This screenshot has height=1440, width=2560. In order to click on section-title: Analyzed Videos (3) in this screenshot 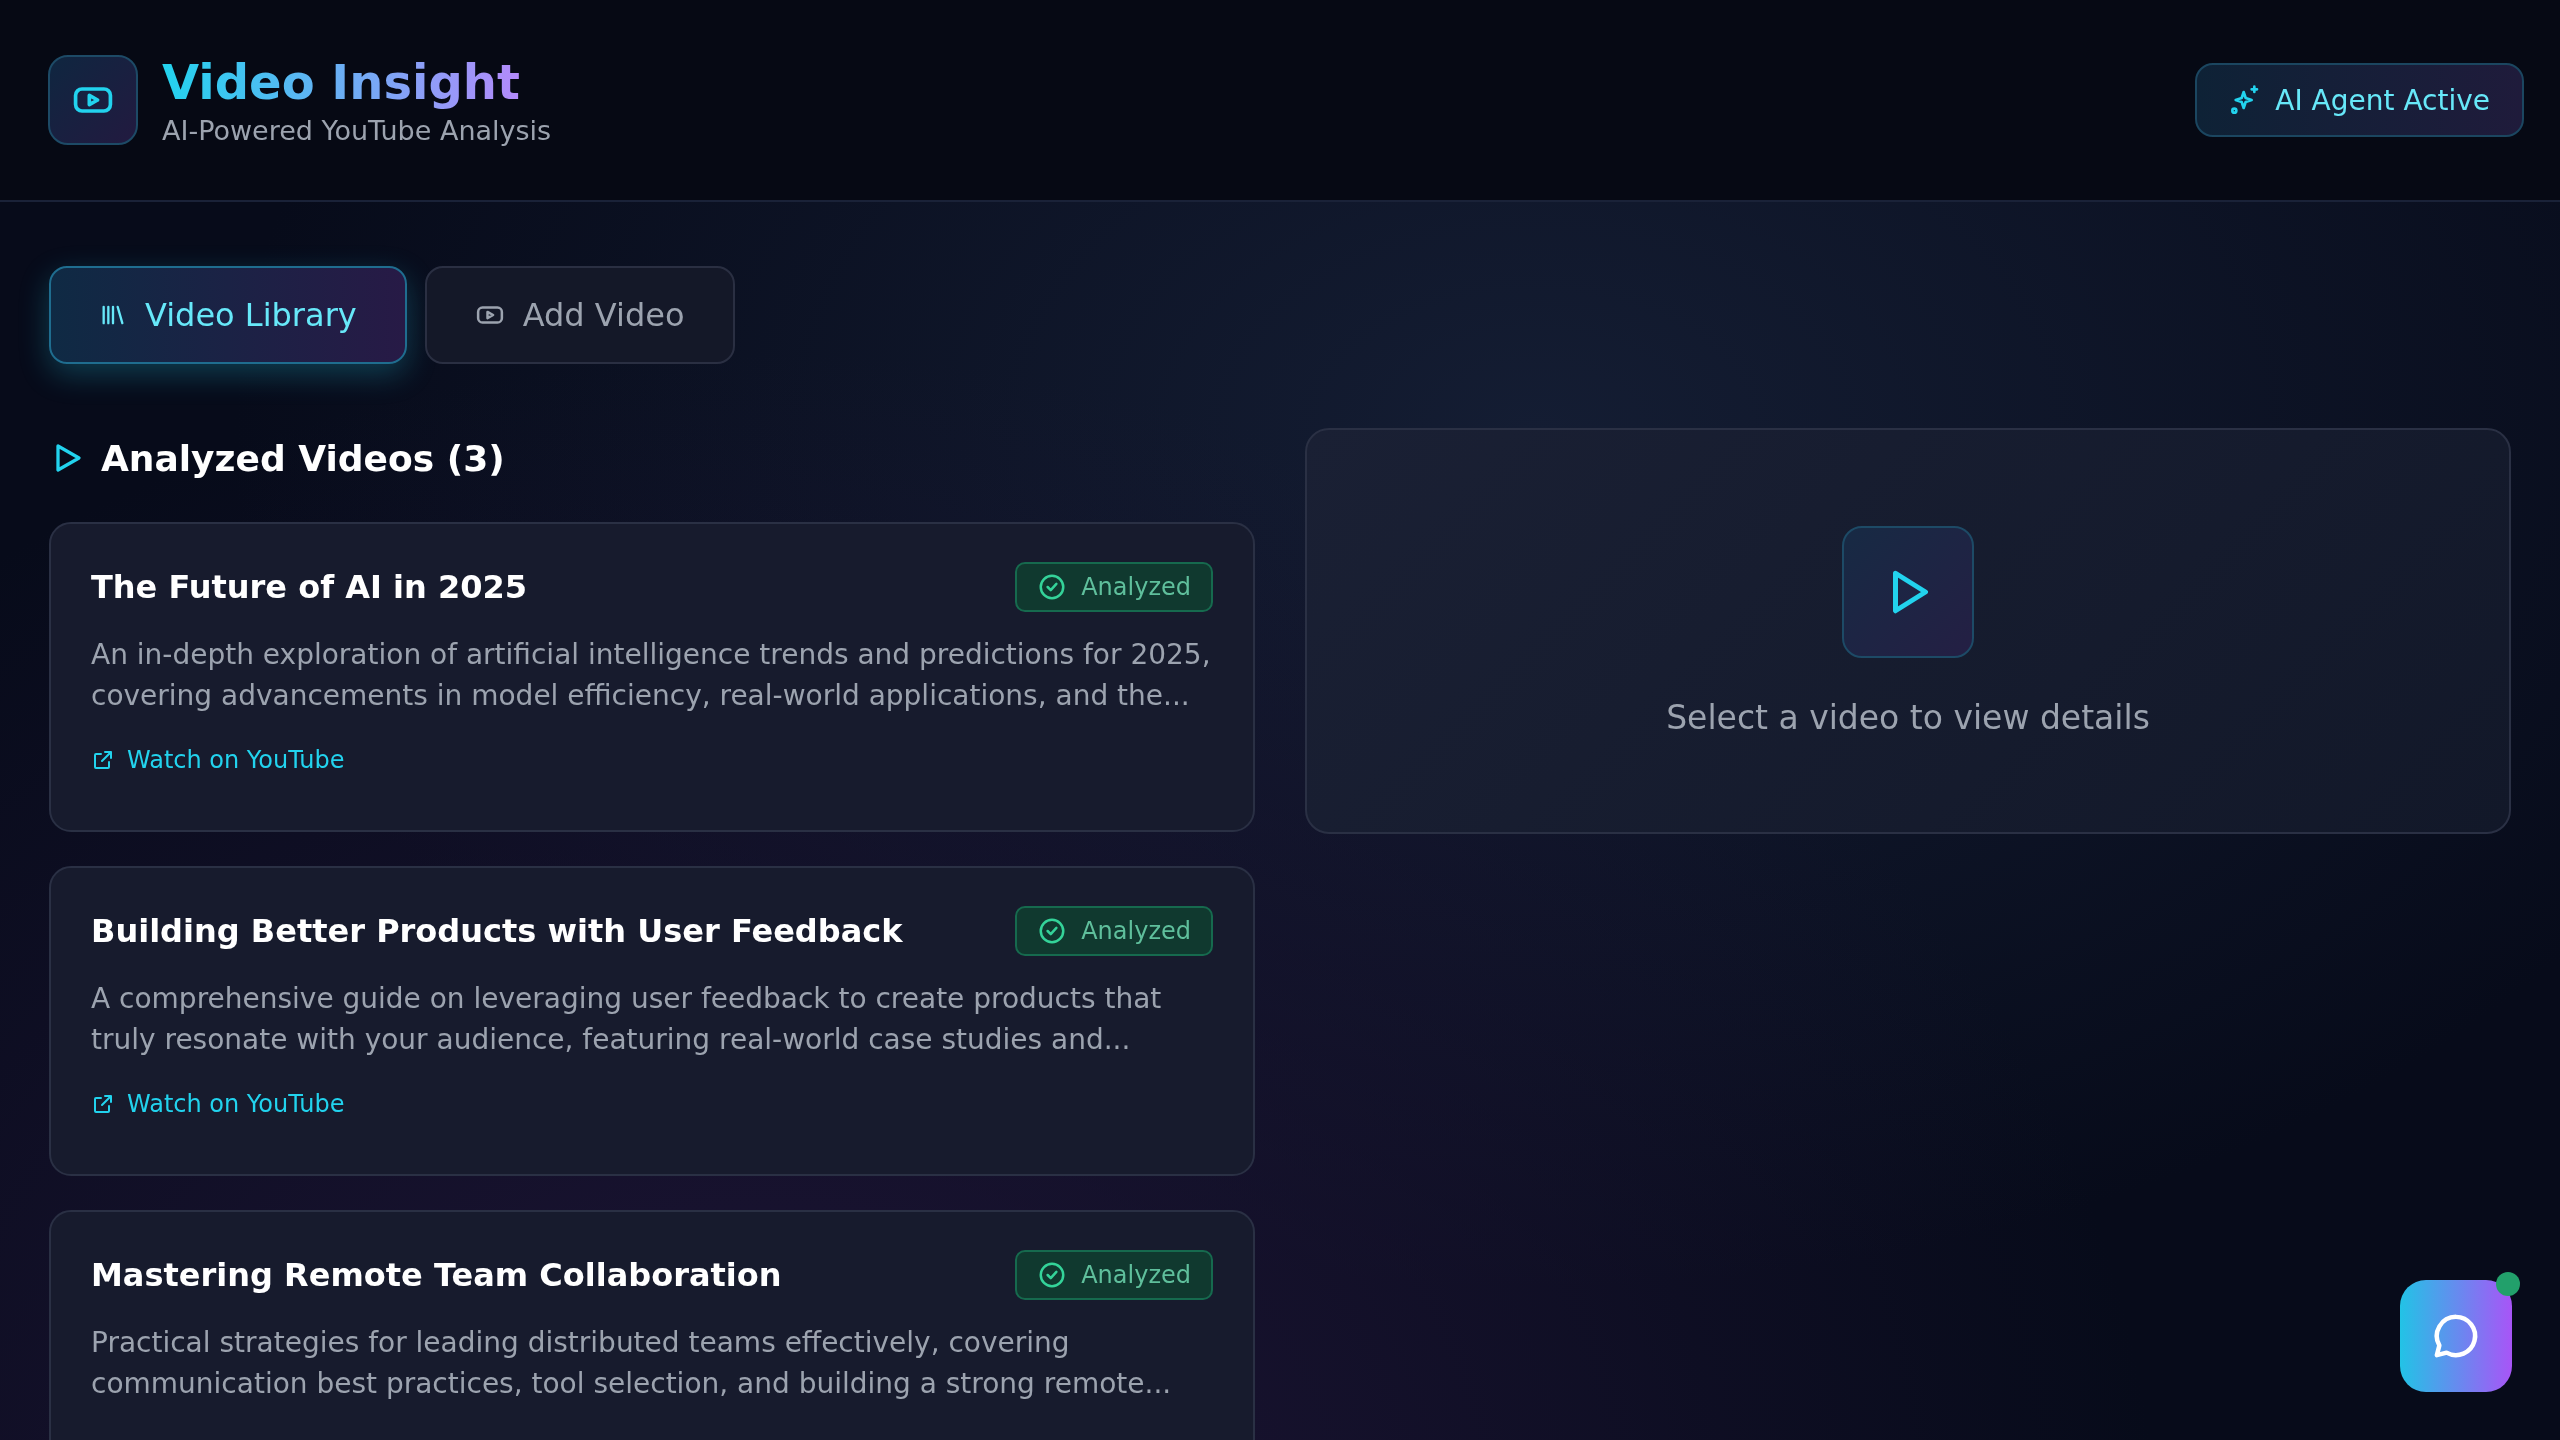, I will do `click(303, 458)`.